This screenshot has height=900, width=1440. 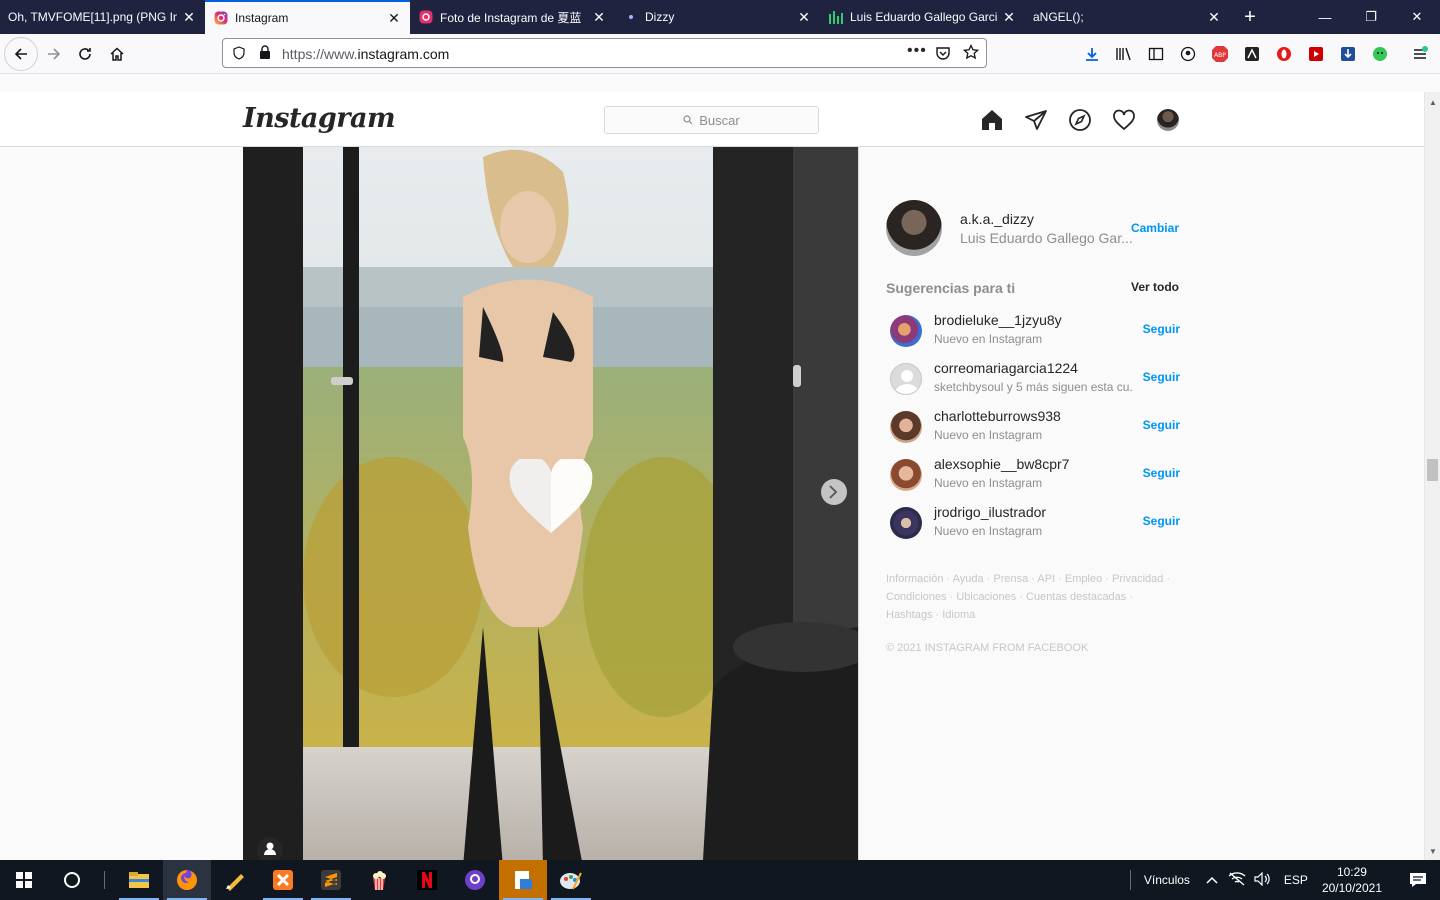 I want to click on suggestion-username: charlotteburrows938, so click(x=997, y=416).